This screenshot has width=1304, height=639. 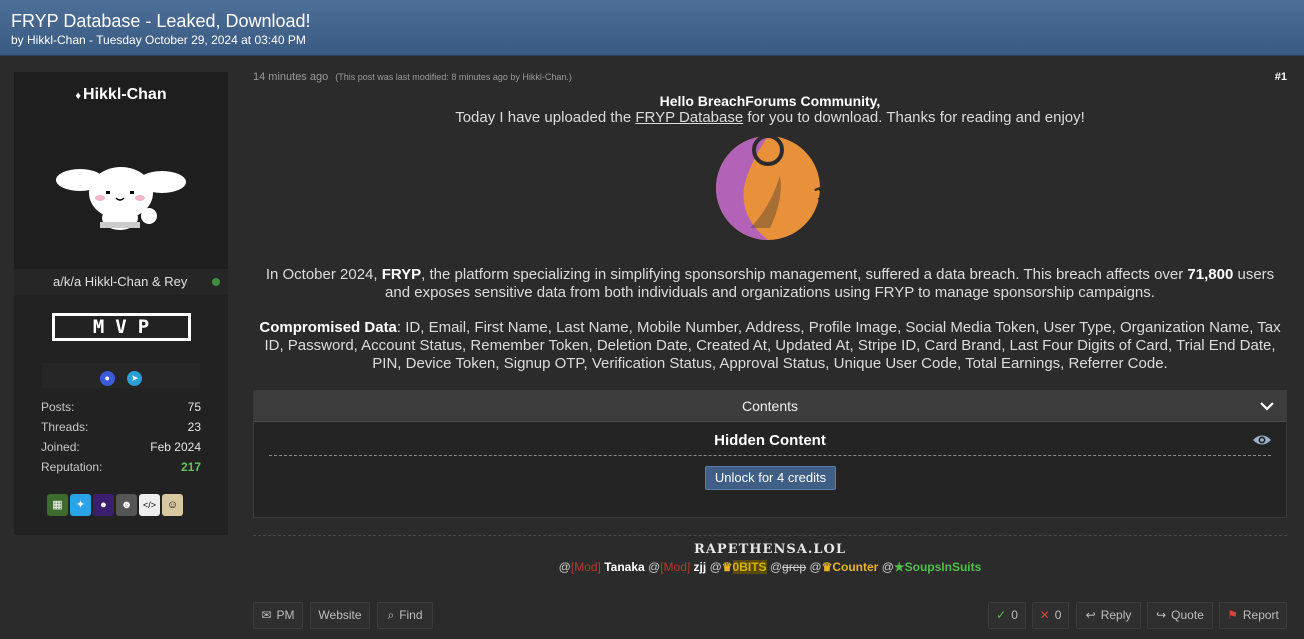 What do you see at coordinates (266, 615) in the screenshot?
I see `envelope-icon: ✉` at bounding box center [266, 615].